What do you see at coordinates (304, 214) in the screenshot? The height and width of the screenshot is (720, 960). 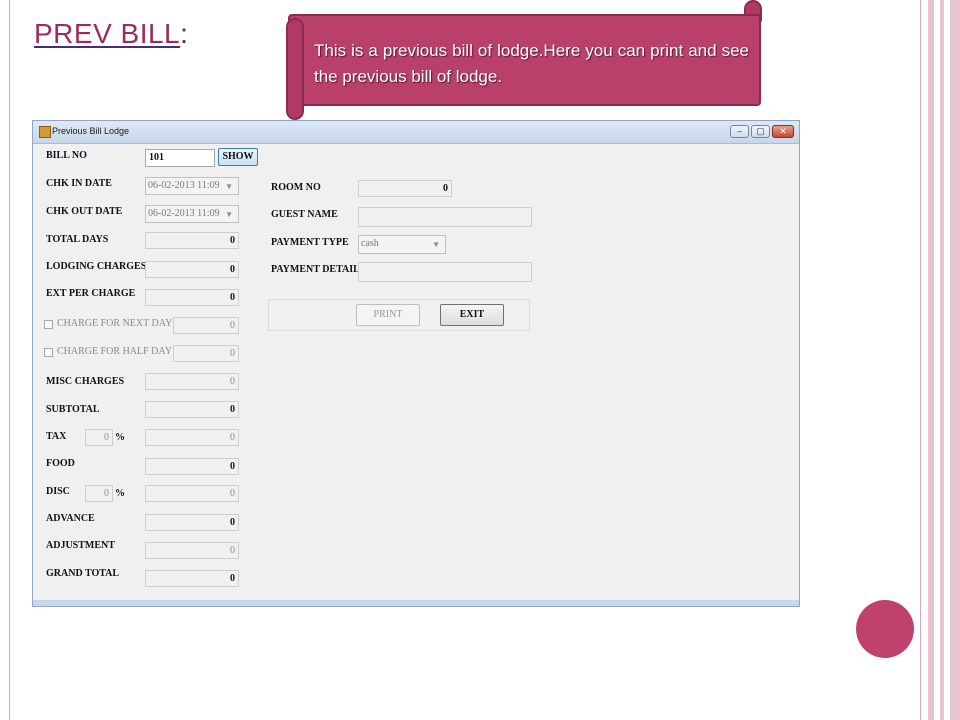 I see `guest-name-label: GUEST NAME` at bounding box center [304, 214].